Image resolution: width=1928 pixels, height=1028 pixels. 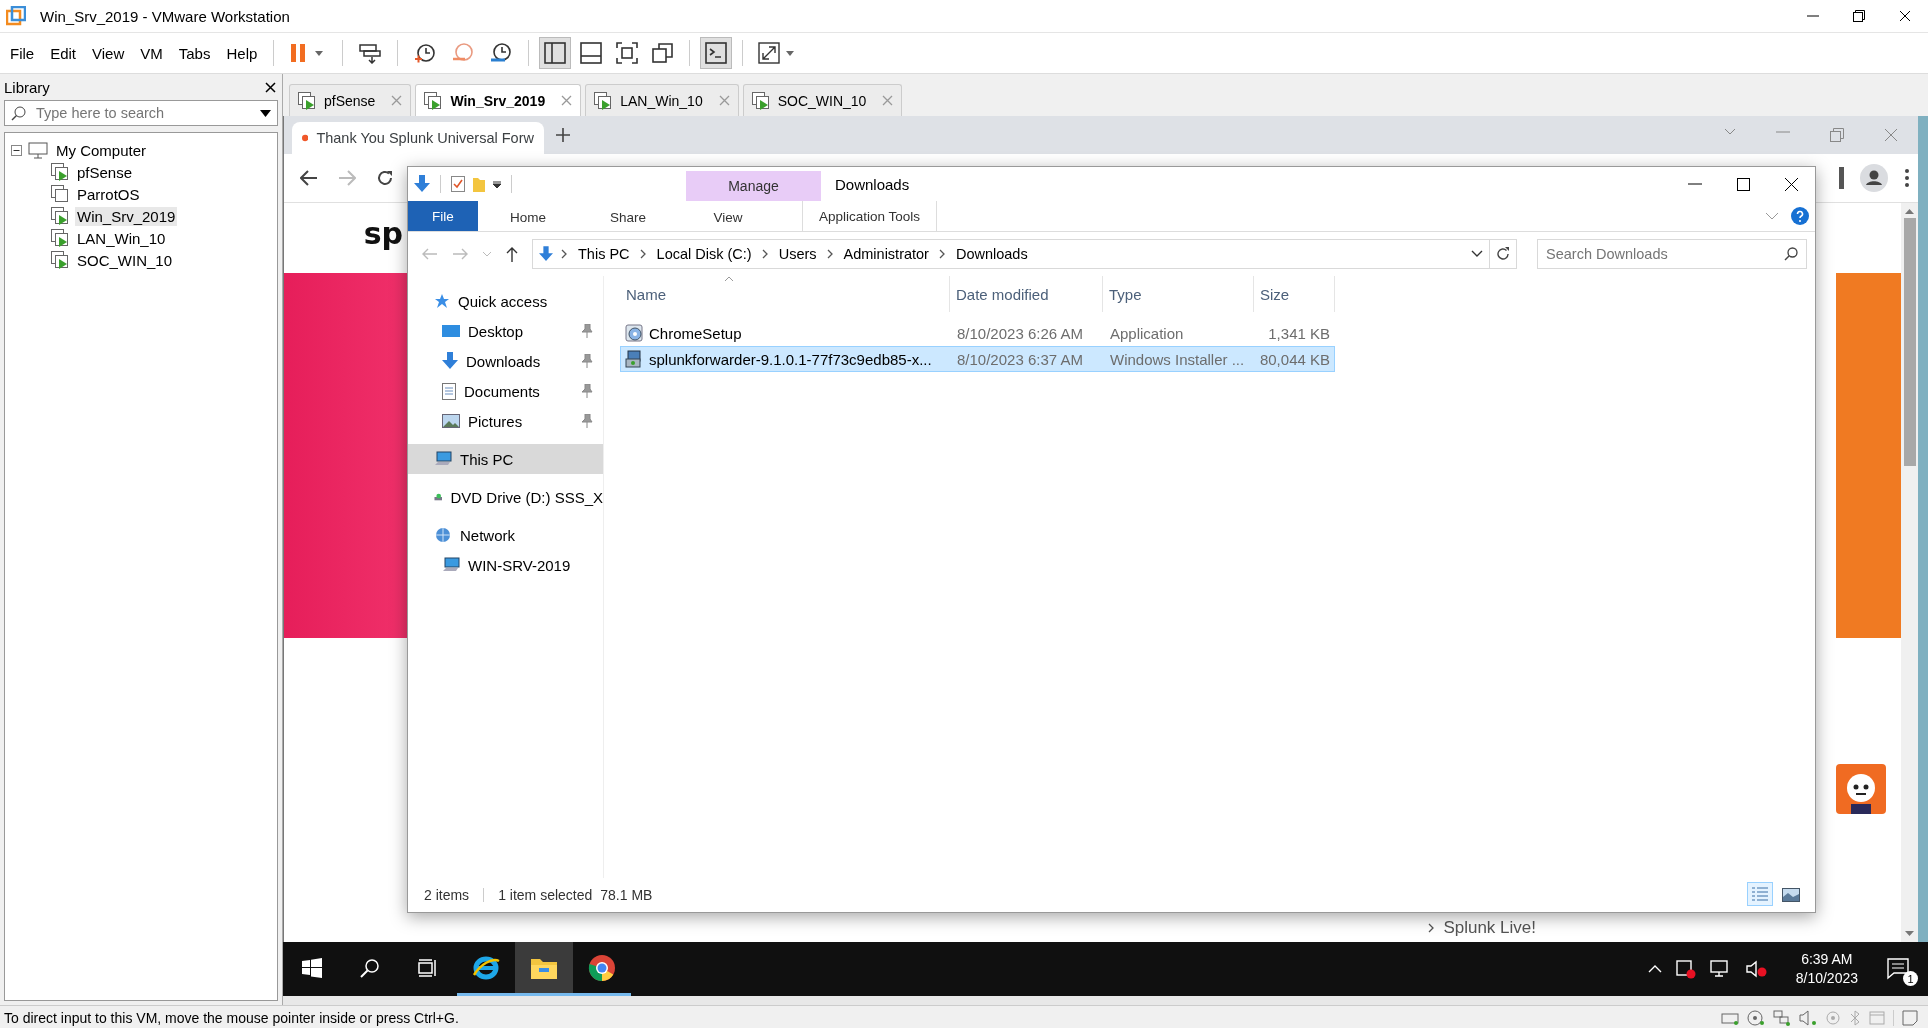 What do you see at coordinates (385, 178) in the screenshot?
I see `reload-icon` at bounding box center [385, 178].